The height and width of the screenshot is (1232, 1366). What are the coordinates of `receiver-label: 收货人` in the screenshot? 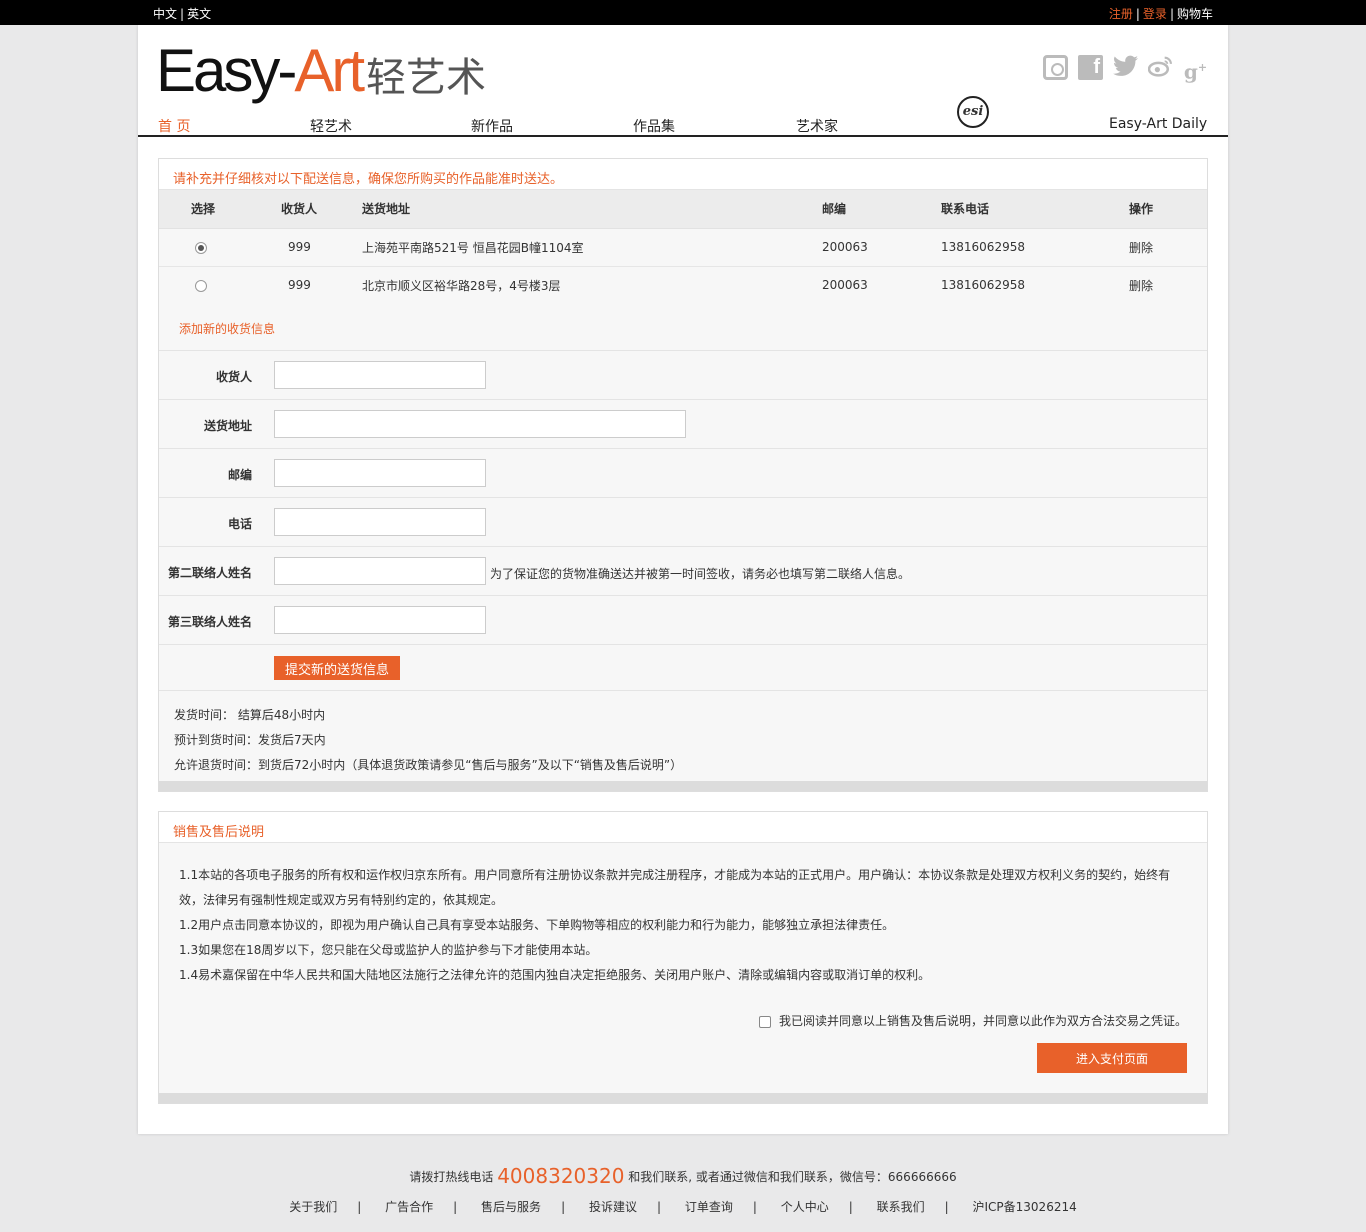 It's located at (233, 377).